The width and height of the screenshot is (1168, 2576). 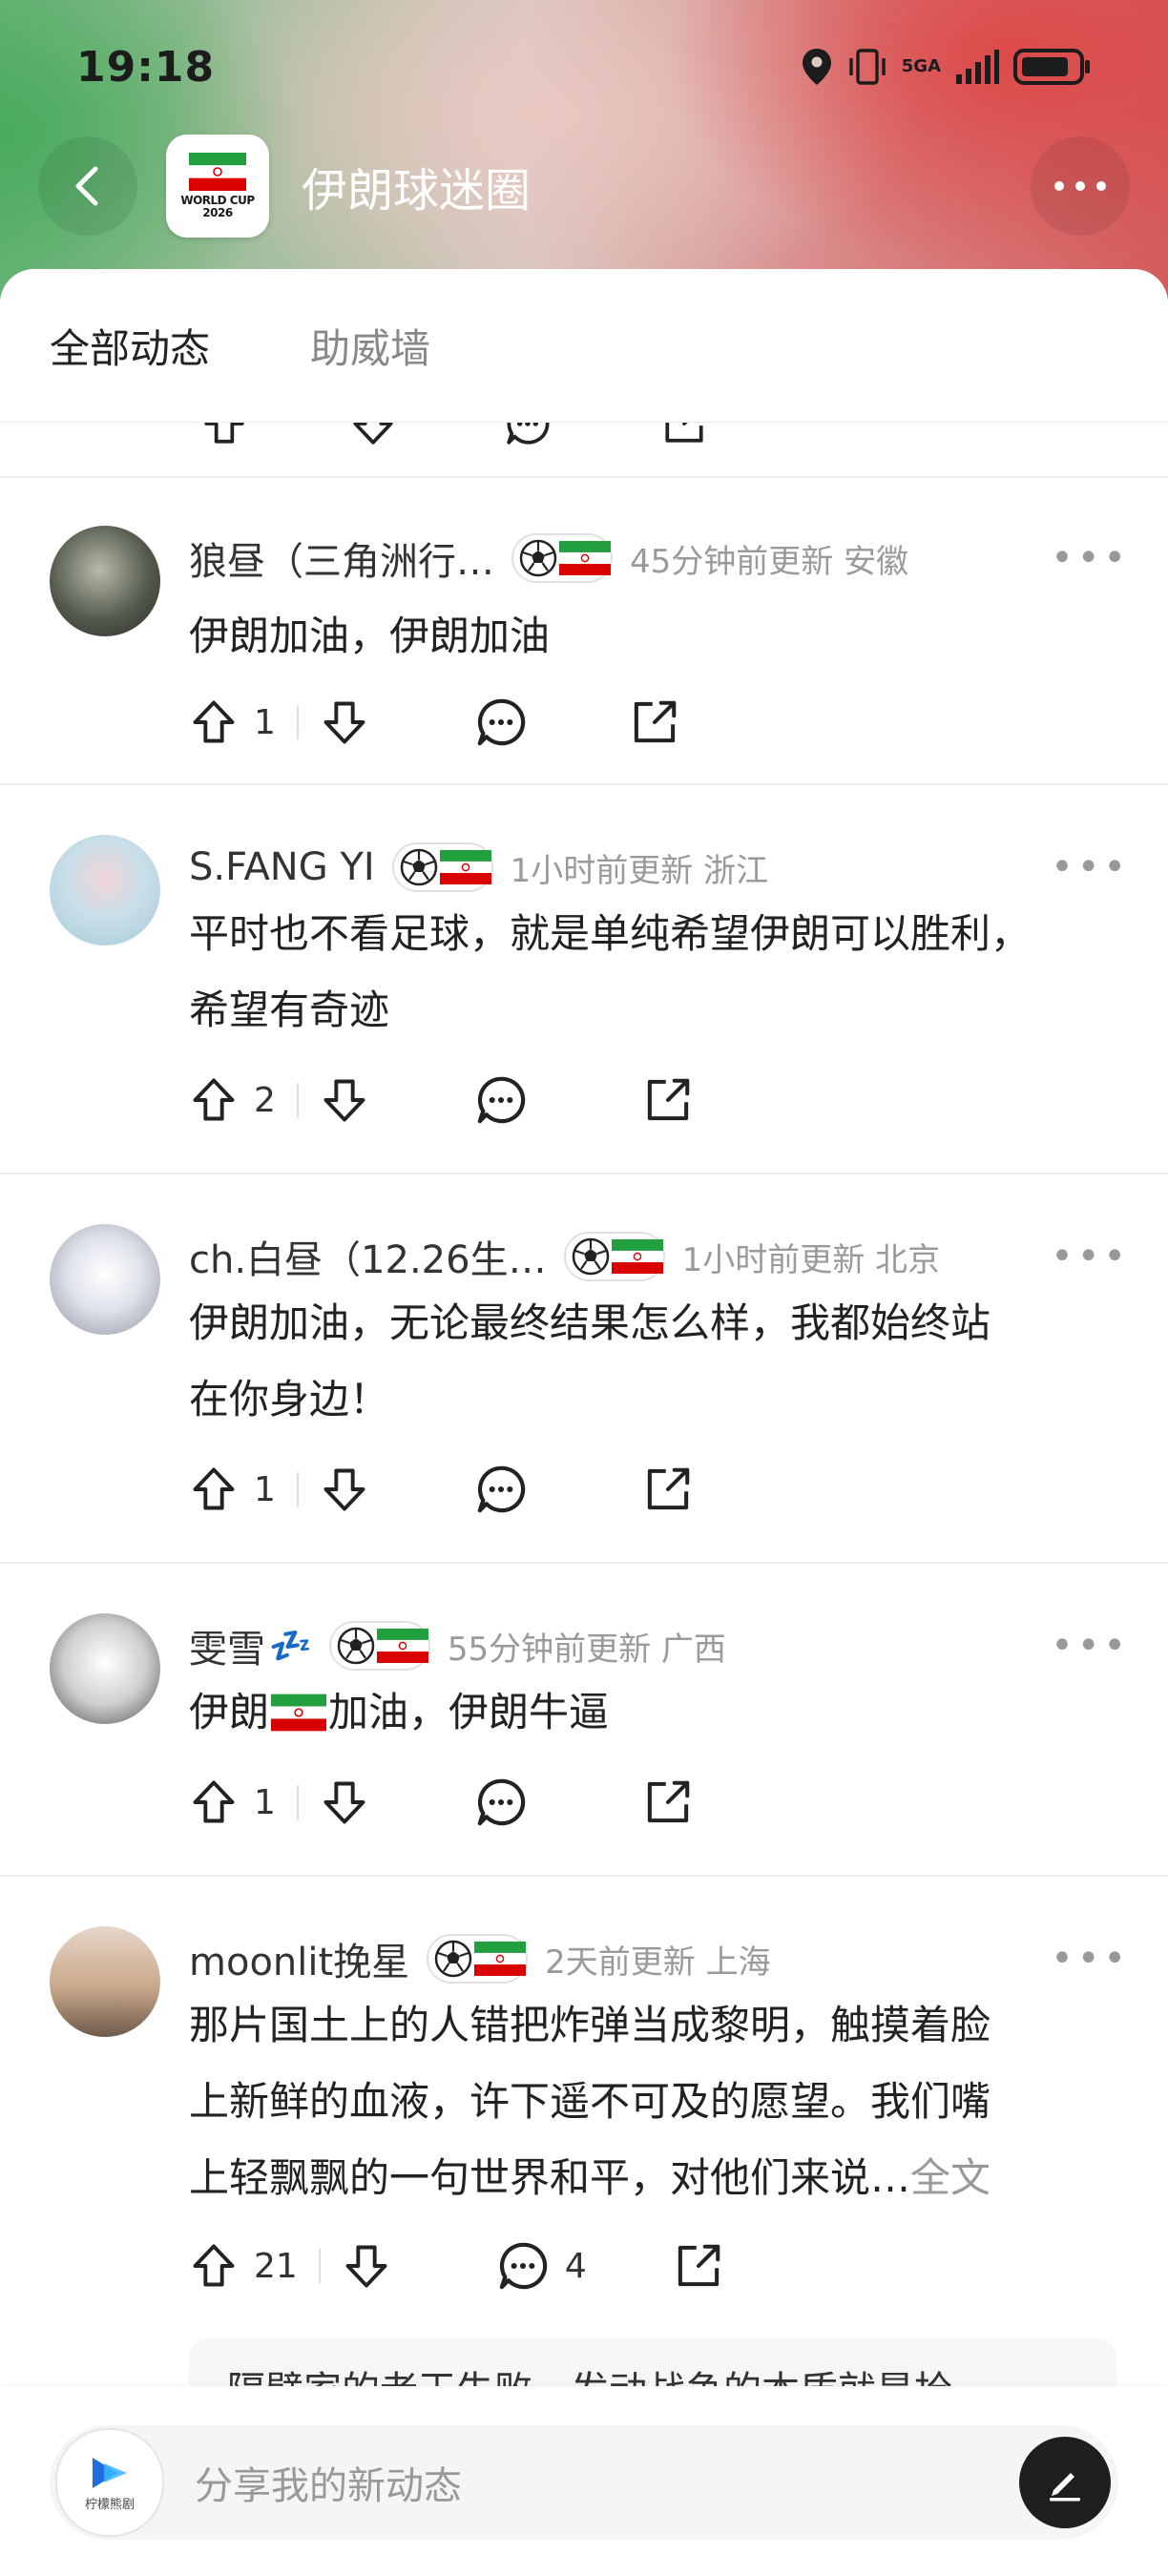 What do you see at coordinates (868, 67) in the screenshot?
I see `vibrate-icon` at bounding box center [868, 67].